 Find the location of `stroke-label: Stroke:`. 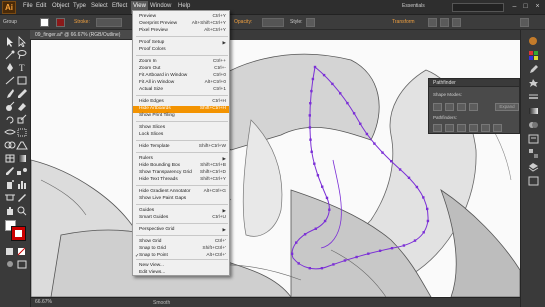

stroke-label: Stroke: is located at coordinates (82, 22).